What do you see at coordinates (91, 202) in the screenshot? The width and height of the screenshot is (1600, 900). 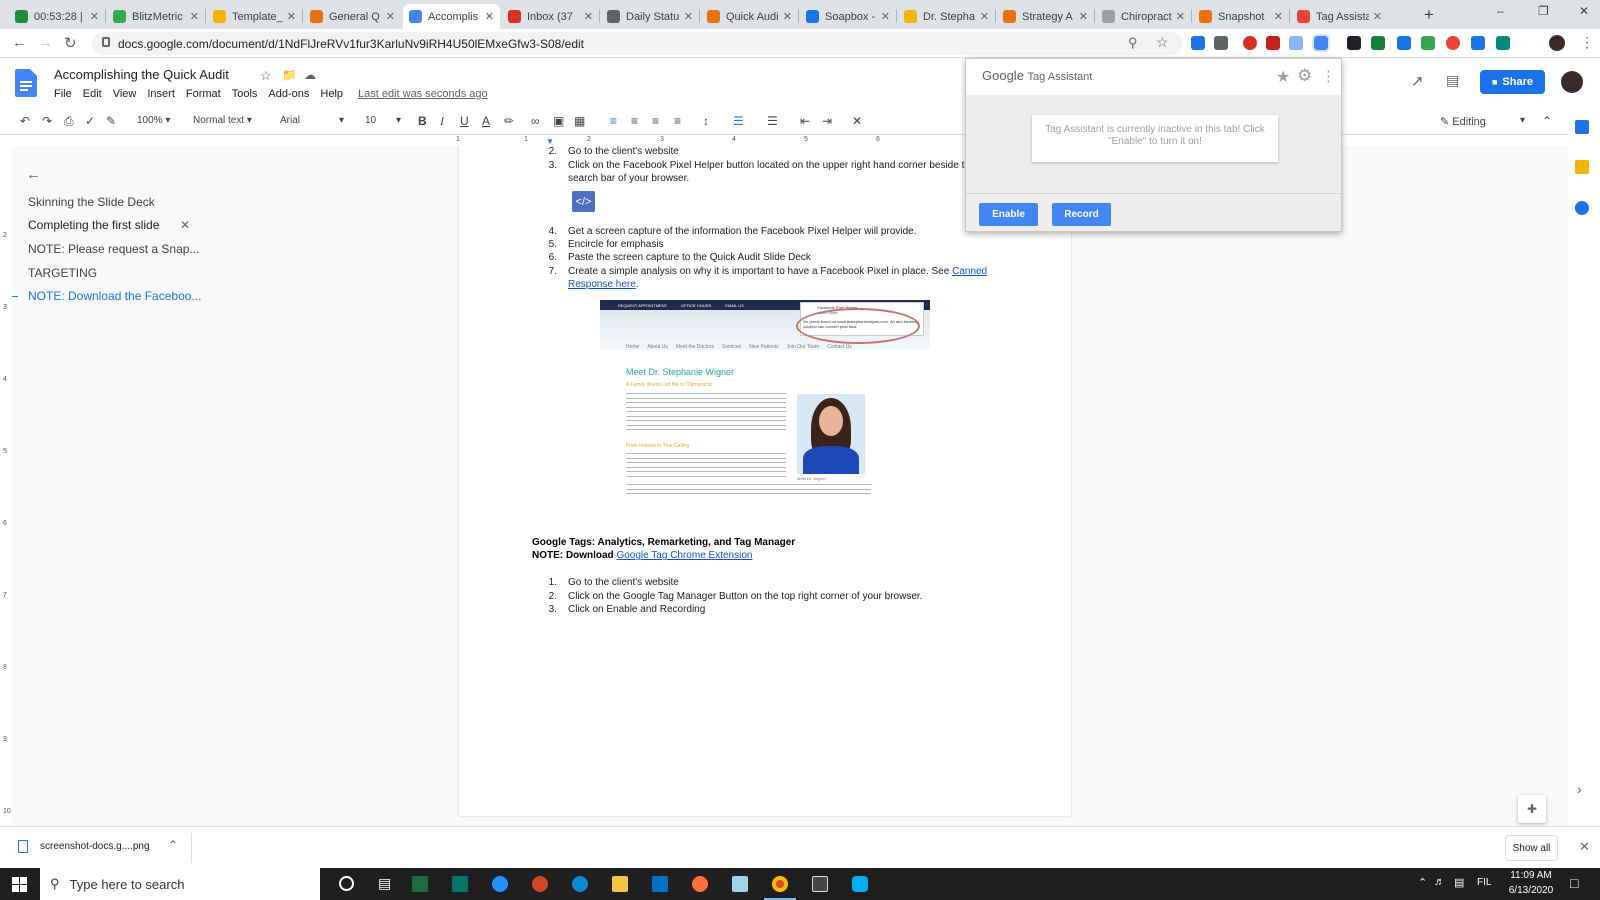 I see `outline-item: Skinning the Slide Deck` at bounding box center [91, 202].